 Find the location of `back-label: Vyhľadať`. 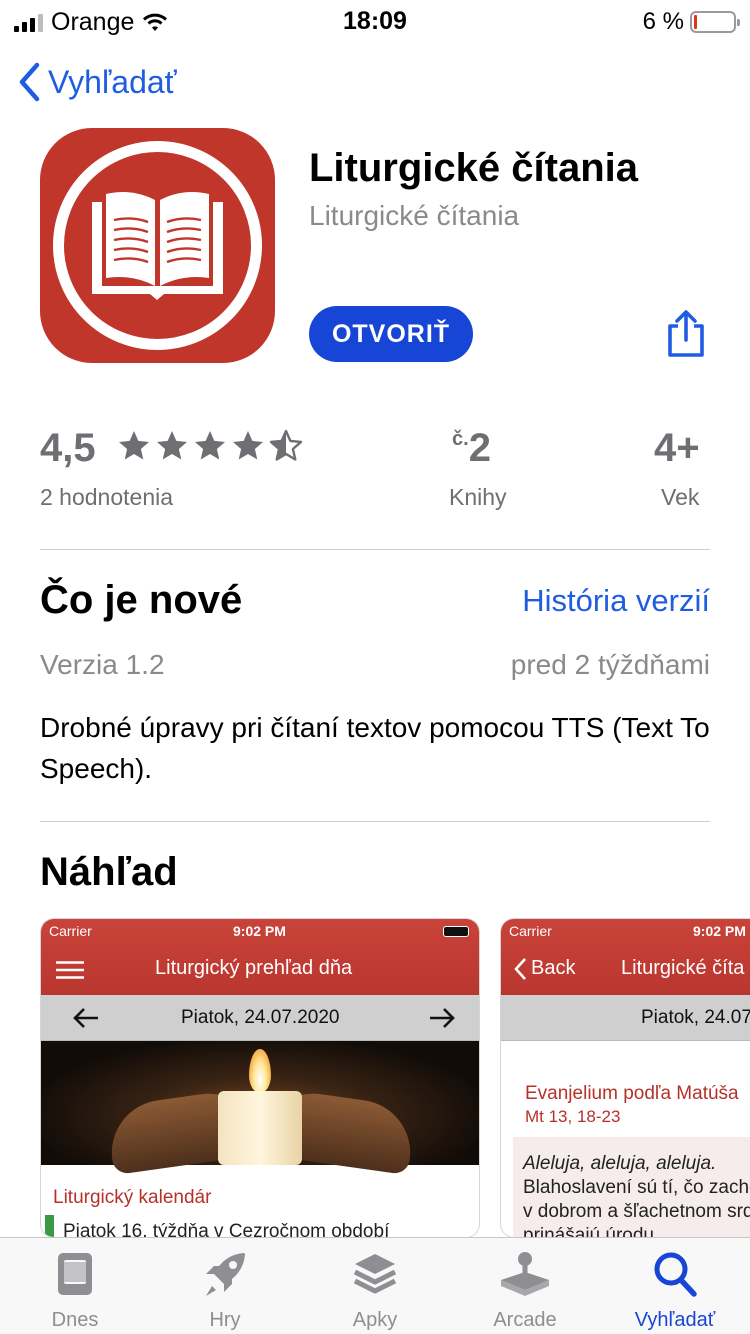

back-label: Vyhľadať is located at coordinates (112, 81).